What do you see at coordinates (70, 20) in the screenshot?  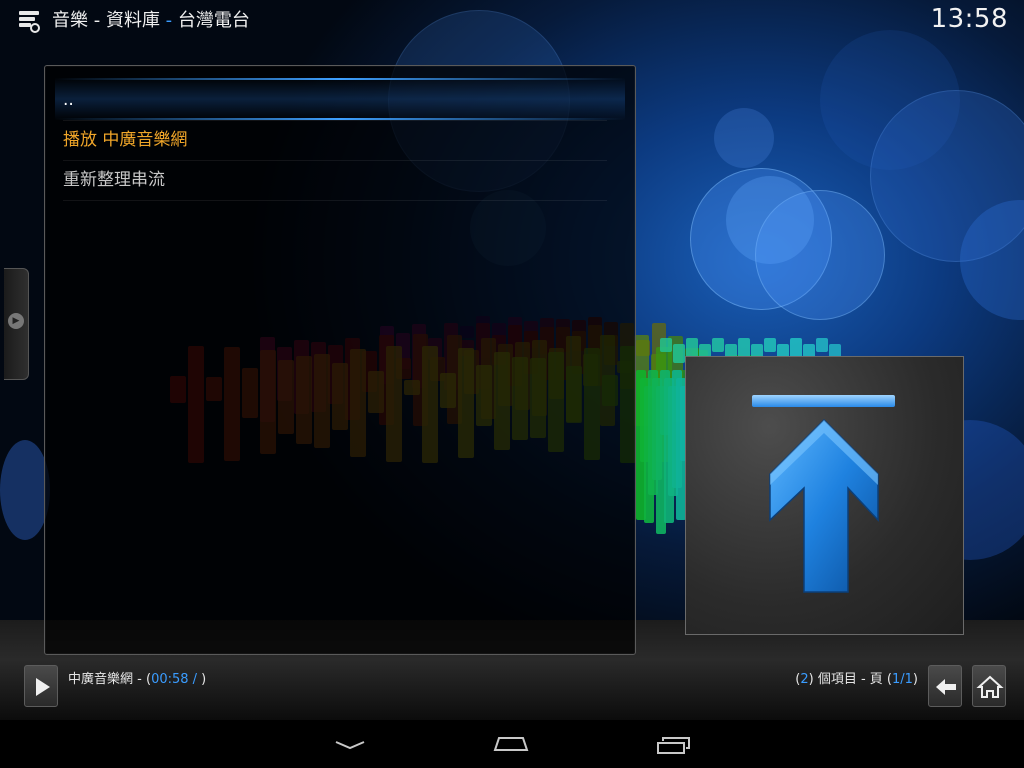 I see `breadcrumb-section: 音樂` at bounding box center [70, 20].